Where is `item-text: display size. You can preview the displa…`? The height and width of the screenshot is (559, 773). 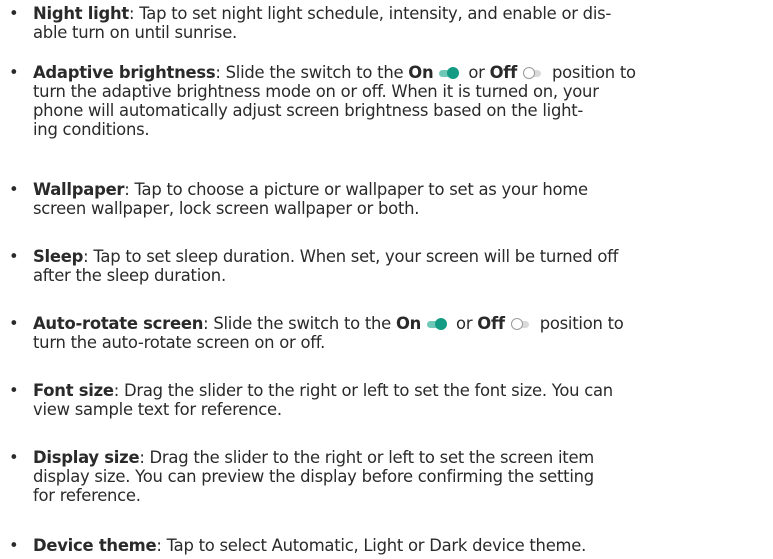 item-text: display size. You can preview the displa… is located at coordinates (313, 476).